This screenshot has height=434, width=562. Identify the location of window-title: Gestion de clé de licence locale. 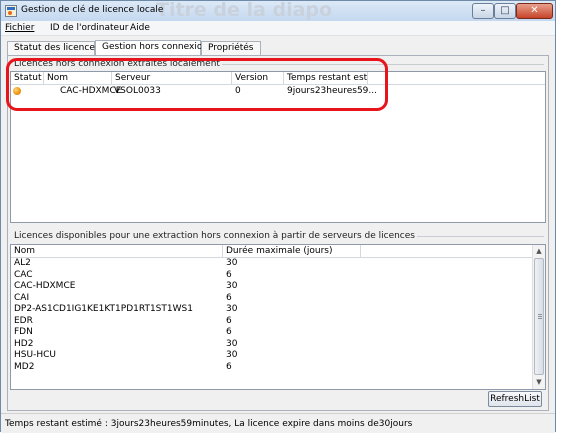
(92, 10).